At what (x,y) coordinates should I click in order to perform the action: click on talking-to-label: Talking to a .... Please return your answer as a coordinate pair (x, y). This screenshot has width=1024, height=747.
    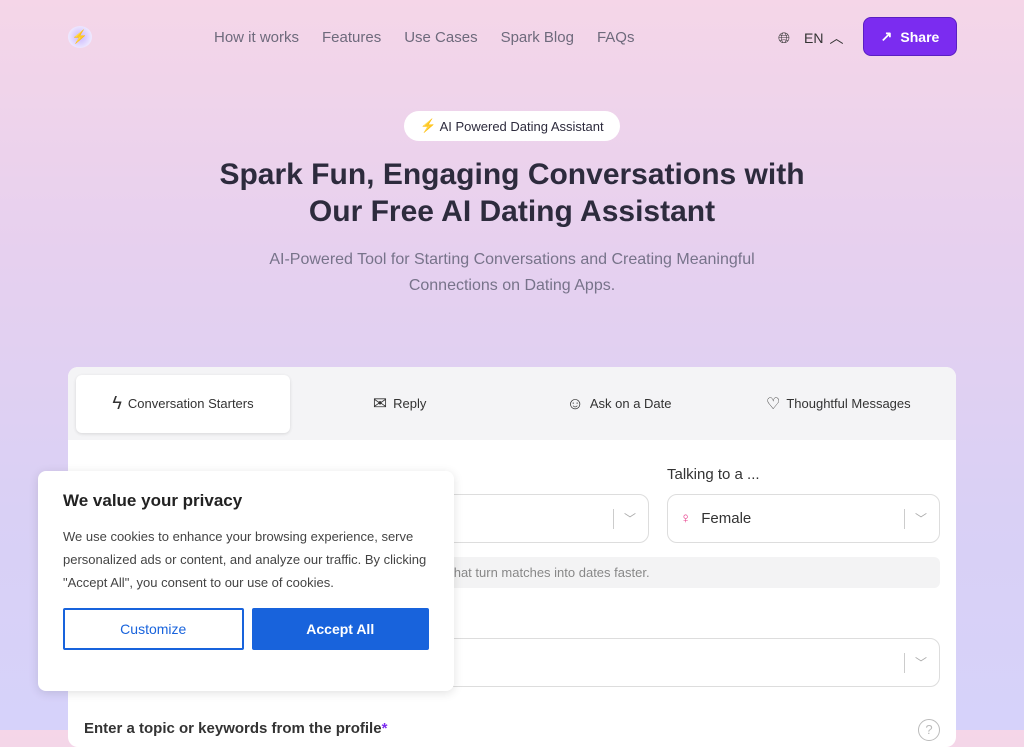
    Looking at the image, I should click on (713, 474).